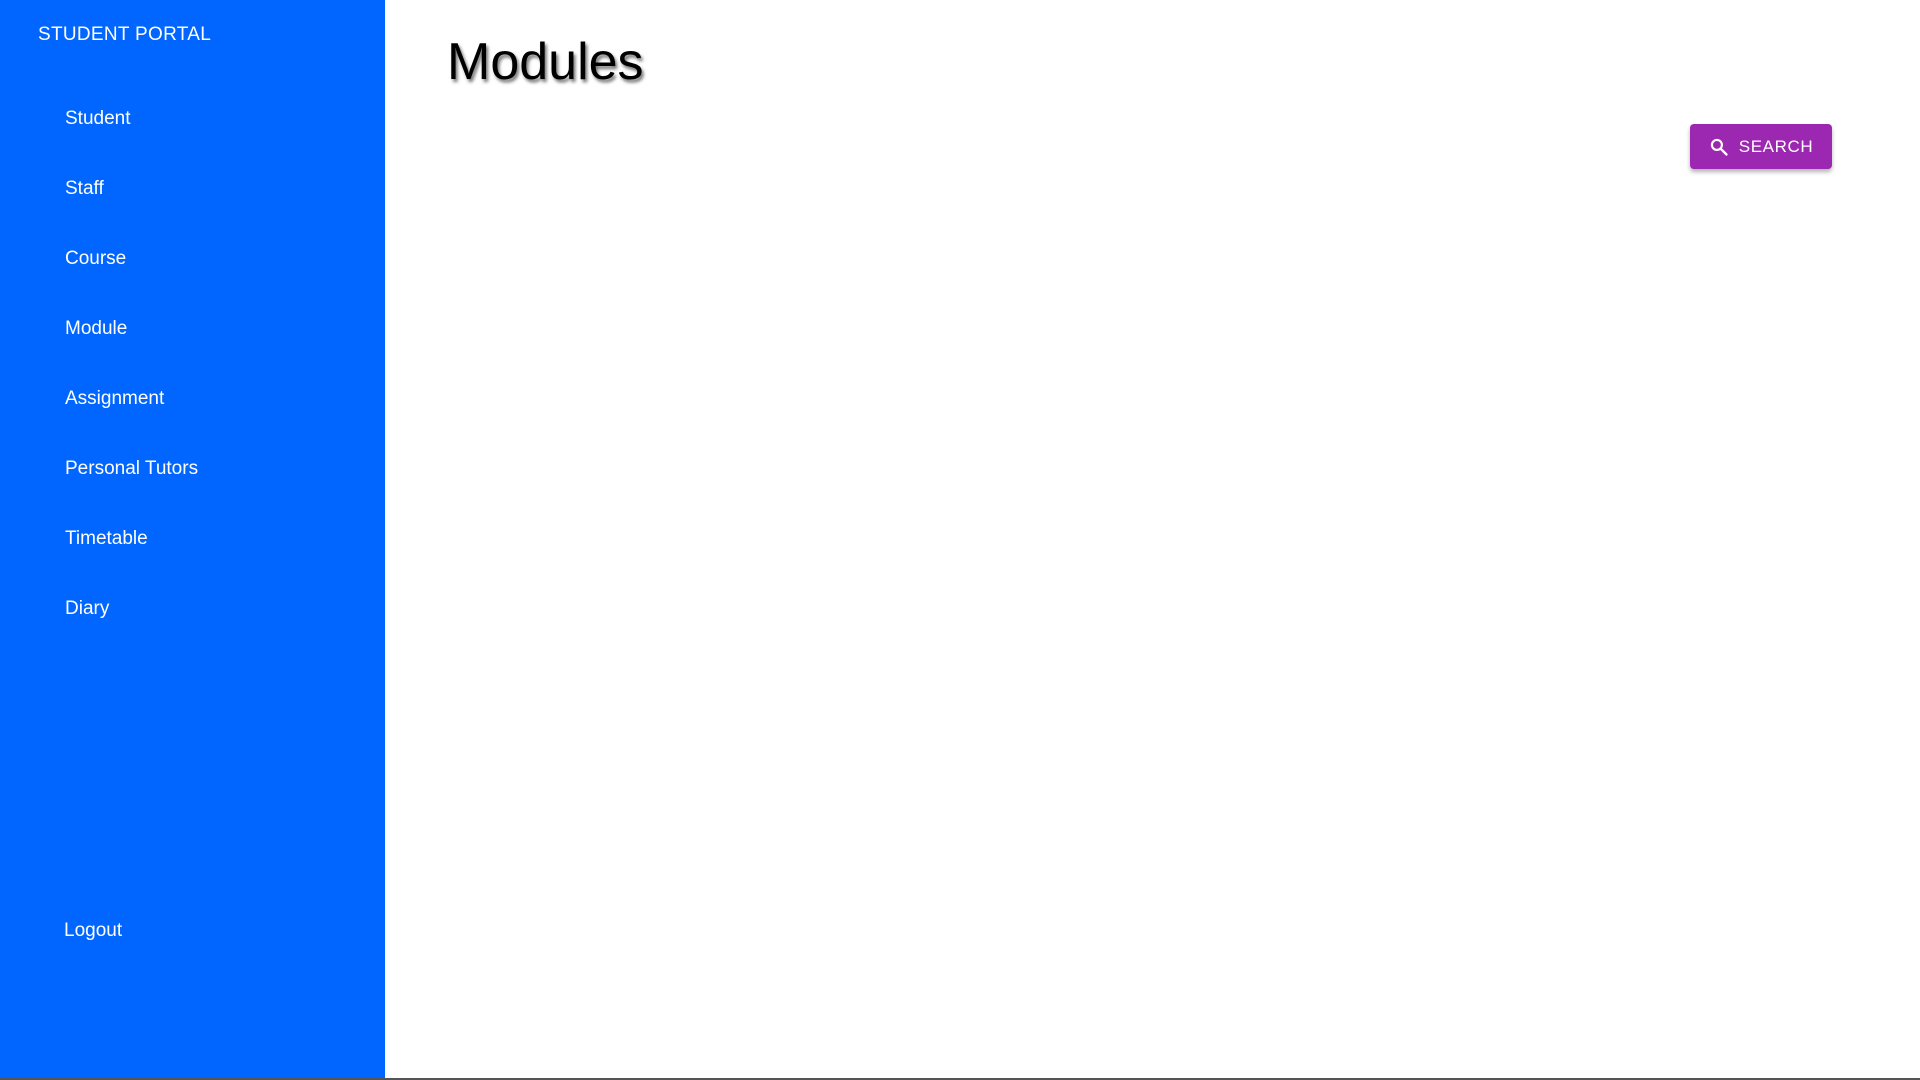 The width and height of the screenshot is (1920, 1080). Describe the element at coordinates (1776, 146) in the screenshot. I see `search-button-label: SEARCH` at that location.